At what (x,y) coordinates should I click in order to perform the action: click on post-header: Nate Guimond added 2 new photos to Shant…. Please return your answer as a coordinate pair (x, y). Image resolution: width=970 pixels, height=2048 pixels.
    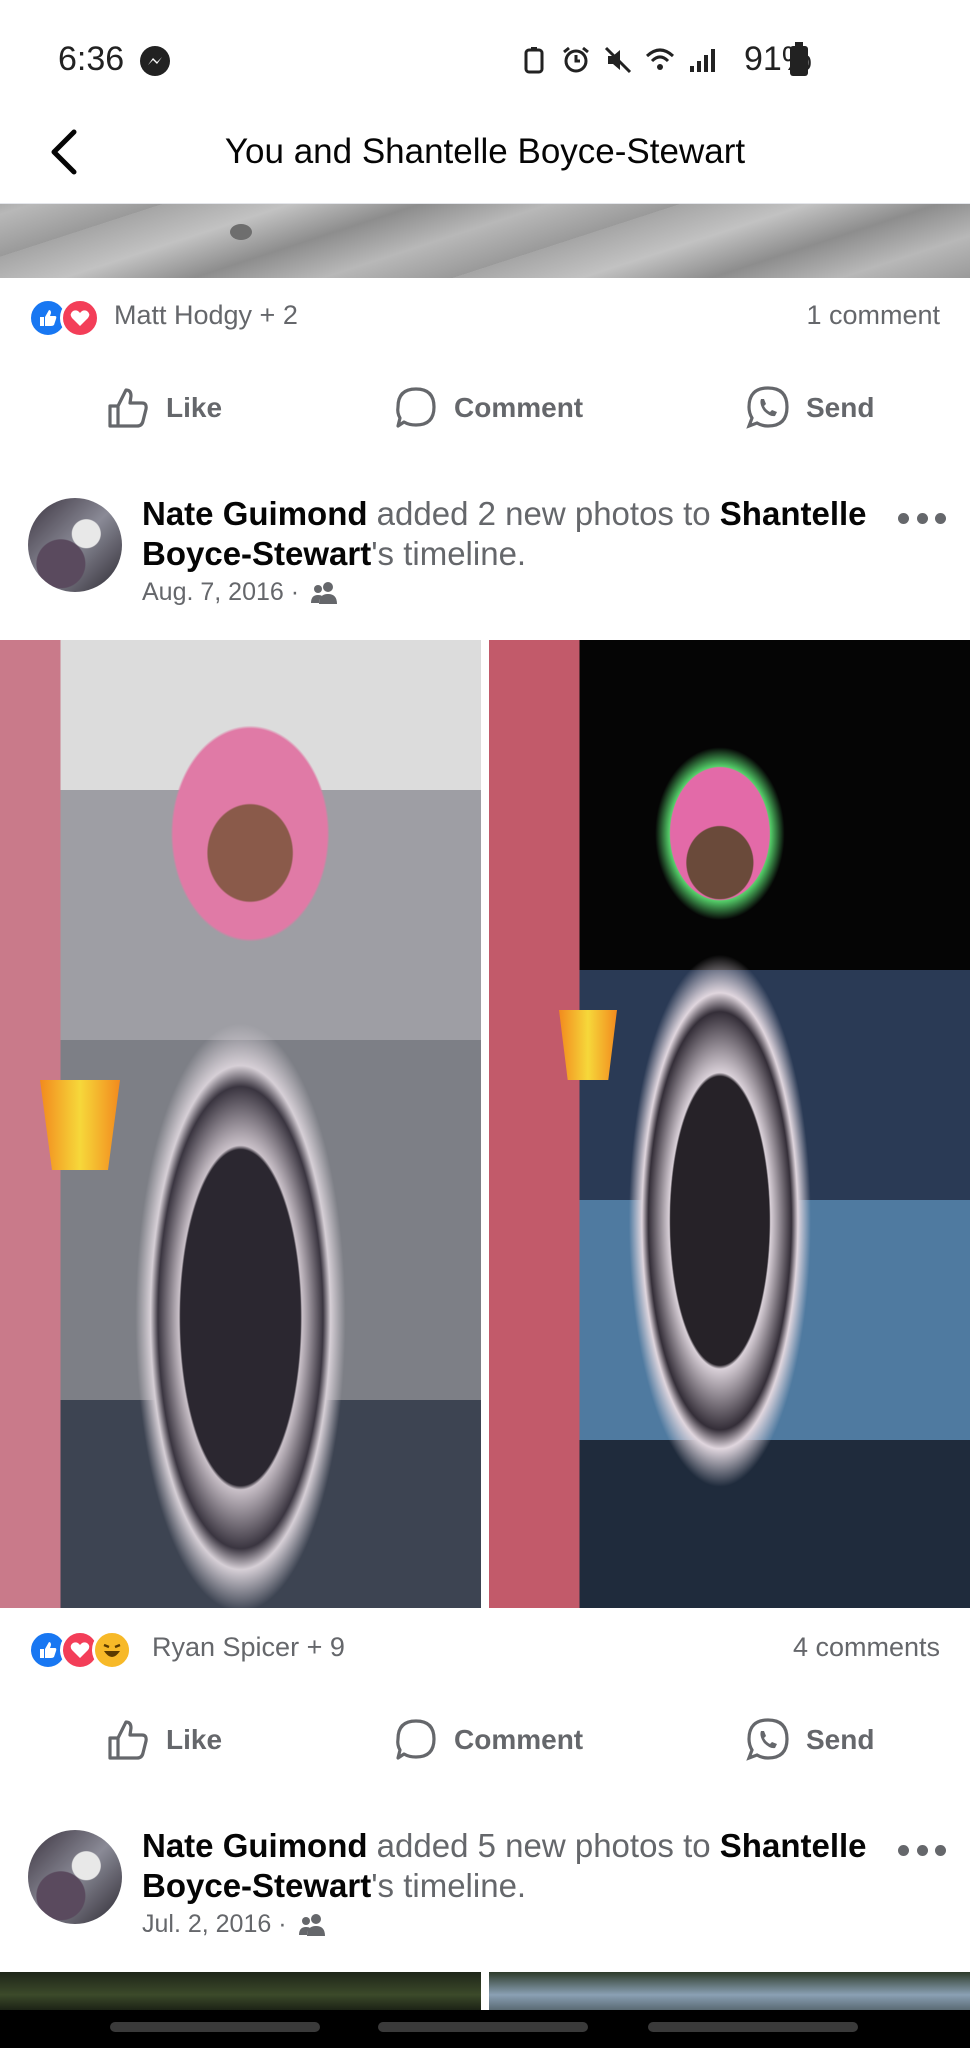
    Looking at the image, I should click on (485, 569).